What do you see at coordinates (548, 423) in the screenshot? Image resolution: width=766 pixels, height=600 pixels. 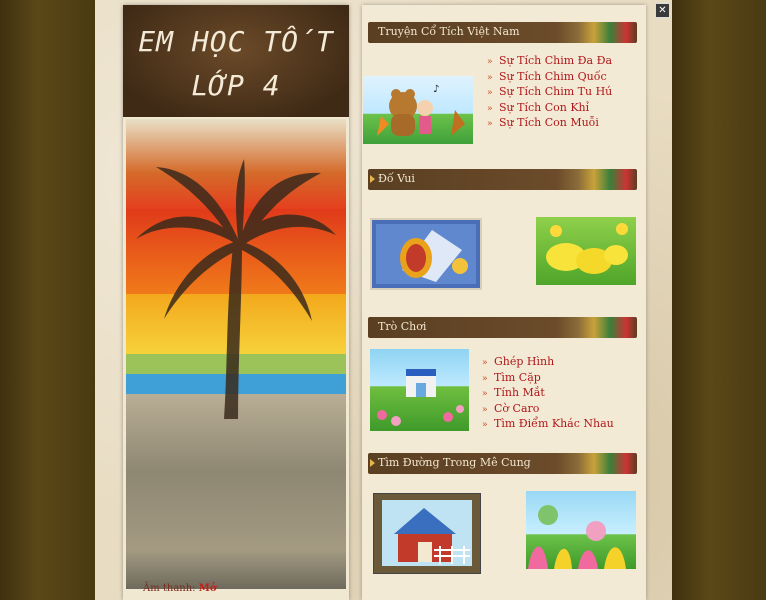 I see `game-link-5: » Tìm Điểm Khác Nhau` at bounding box center [548, 423].